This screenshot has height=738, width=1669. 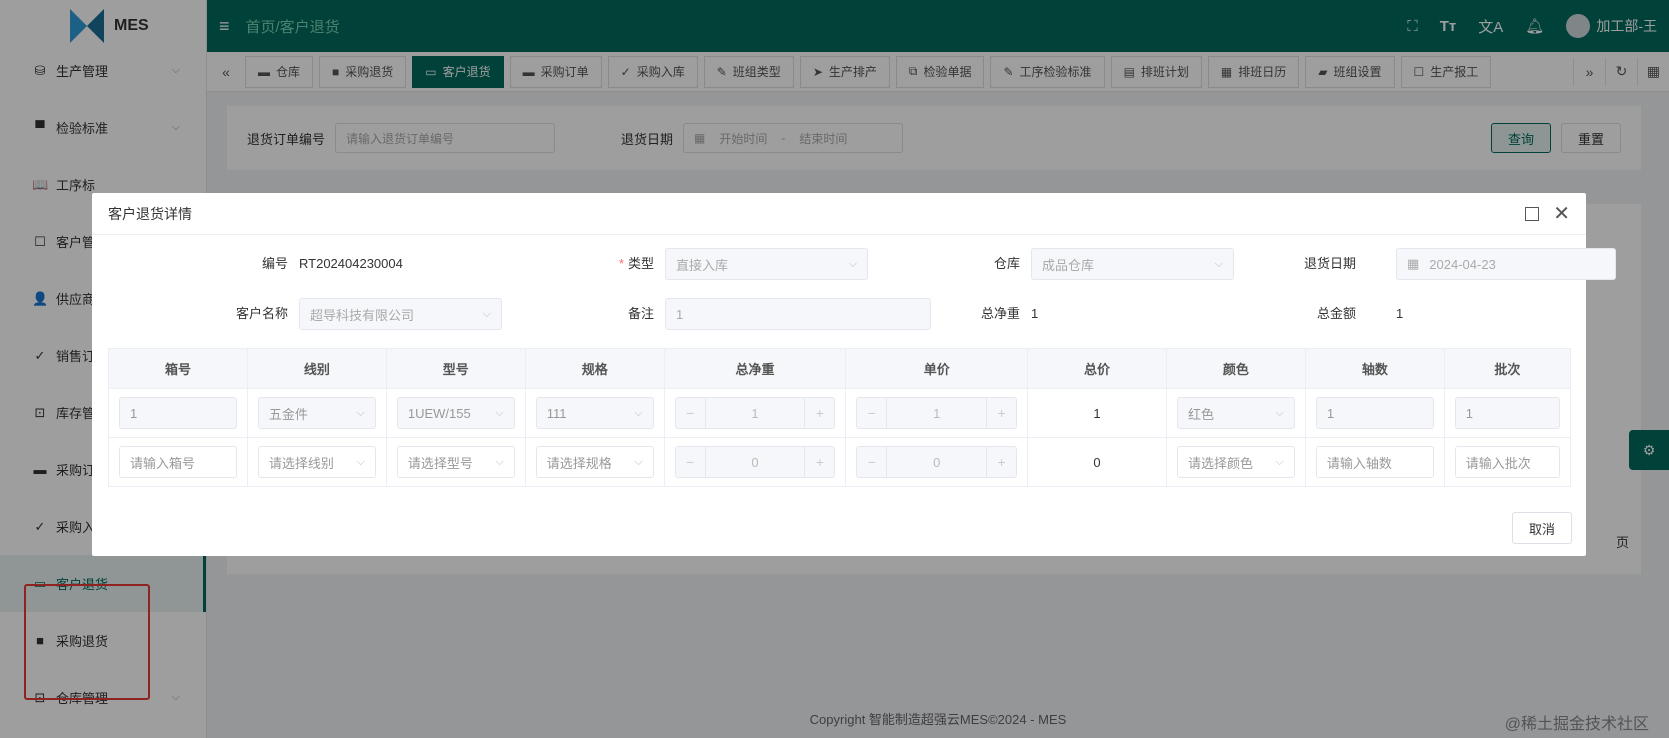 I want to click on table-row: 1 五金件 ⌵ 1UEW/155 ⌵ 111 ⌵ −1 + −1 +1 红色 ⌵ 1 1, so click(x=840, y=413).